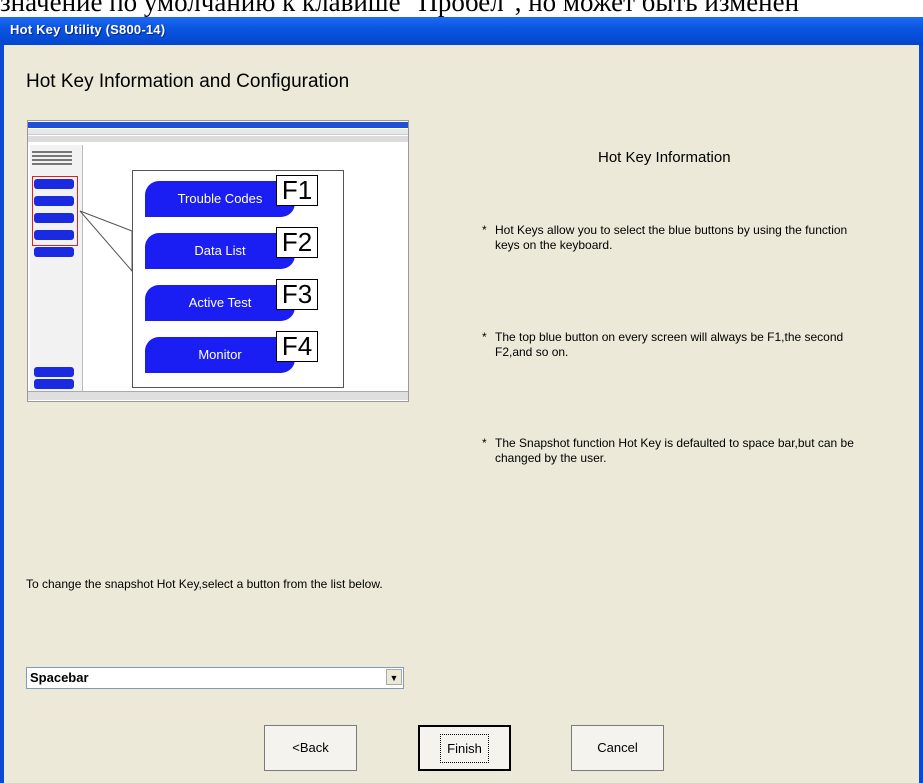 The height and width of the screenshot is (783, 923). What do you see at coordinates (59, 677) in the screenshot?
I see `selected-hotkey-value: Spacebar` at bounding box center [59, 677].